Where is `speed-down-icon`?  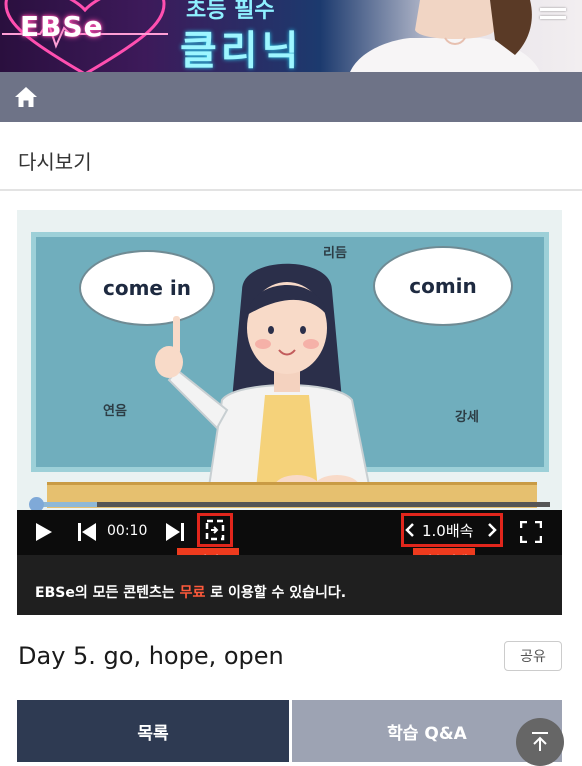 speed-down-icon is located at coordinates (410, 530).